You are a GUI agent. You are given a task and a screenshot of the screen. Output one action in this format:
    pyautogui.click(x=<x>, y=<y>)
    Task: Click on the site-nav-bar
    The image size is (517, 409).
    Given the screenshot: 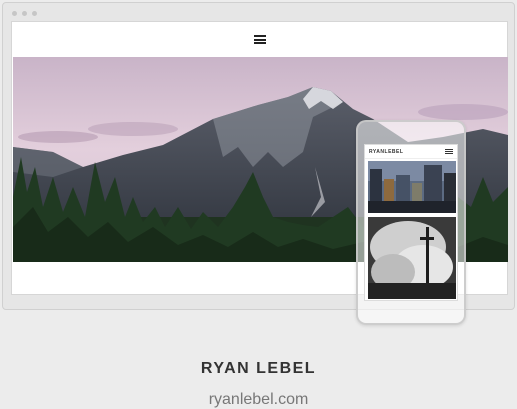 What is the action you would take?
    pyautogui.click(x=259, y=39)
    